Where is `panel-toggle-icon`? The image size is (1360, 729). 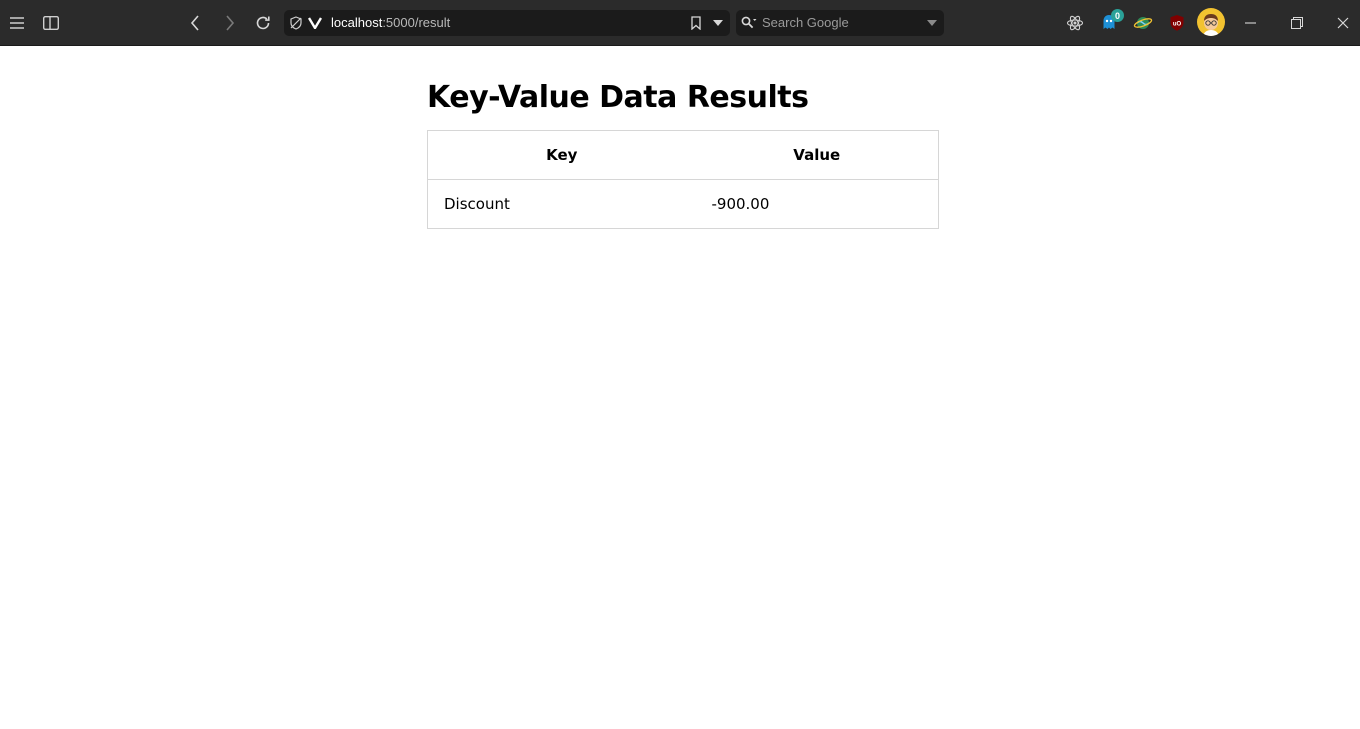 panel-toggle-icon is located at coordinates (51, 23).